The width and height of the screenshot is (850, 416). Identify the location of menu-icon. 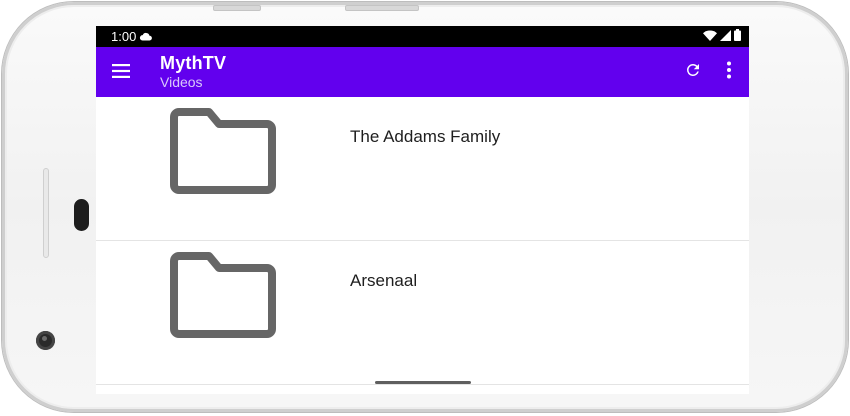
(121, 72).